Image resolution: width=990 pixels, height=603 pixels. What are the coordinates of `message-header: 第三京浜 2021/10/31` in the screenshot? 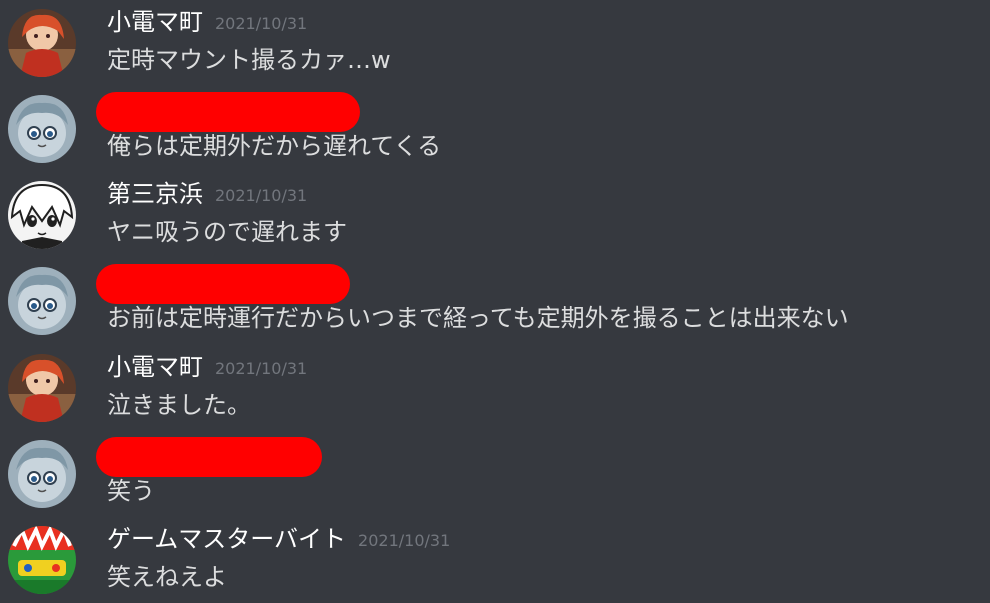 It's located at (207, 195).